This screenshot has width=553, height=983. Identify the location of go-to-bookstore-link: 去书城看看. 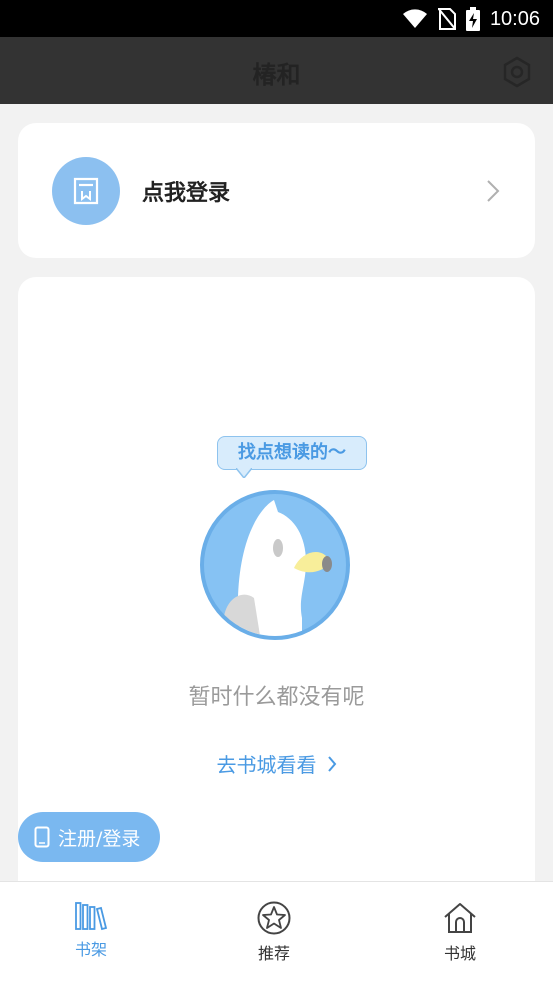
(276, 763).